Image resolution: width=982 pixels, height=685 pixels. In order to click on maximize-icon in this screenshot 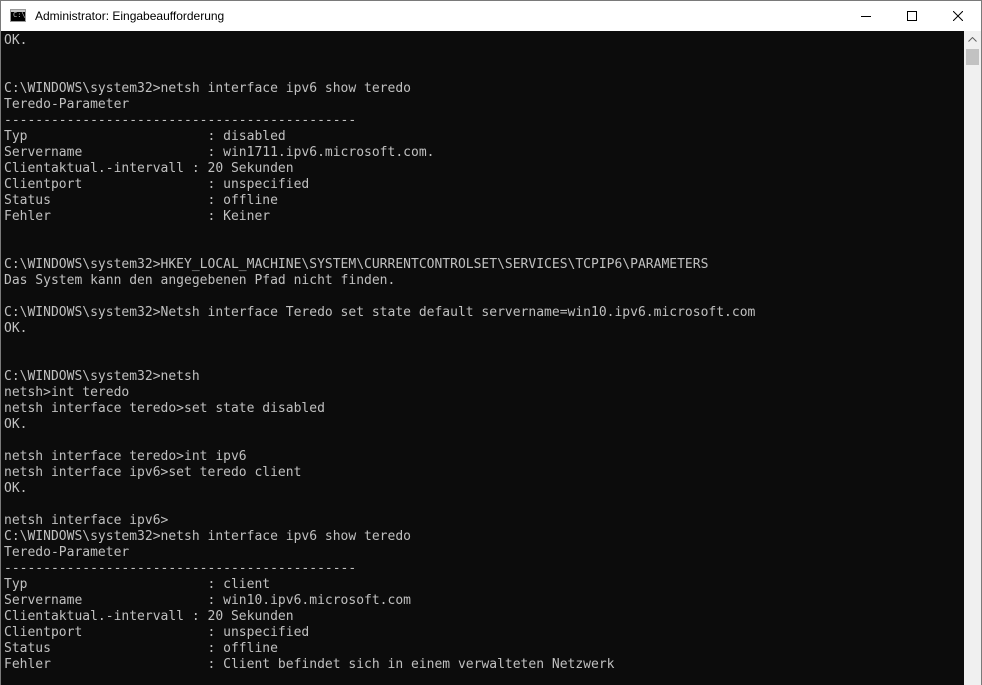, I will do `click(912, 16)`.